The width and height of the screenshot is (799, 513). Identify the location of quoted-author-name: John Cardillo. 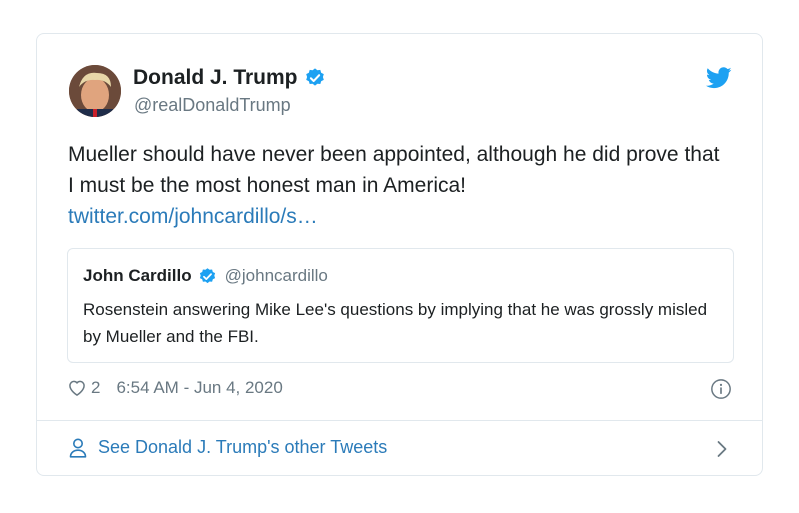
(137, 275).